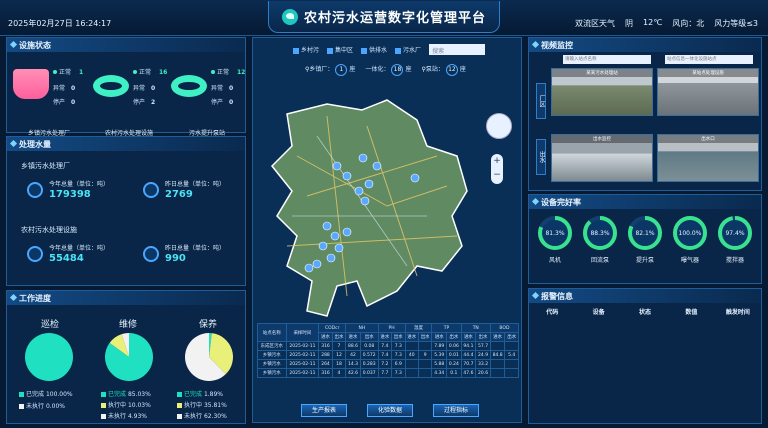 The image size is (768, 428). Describe the element at coordinates (599, 260) in the screenshot. I see `gauge-label: 回流泵` at that location.